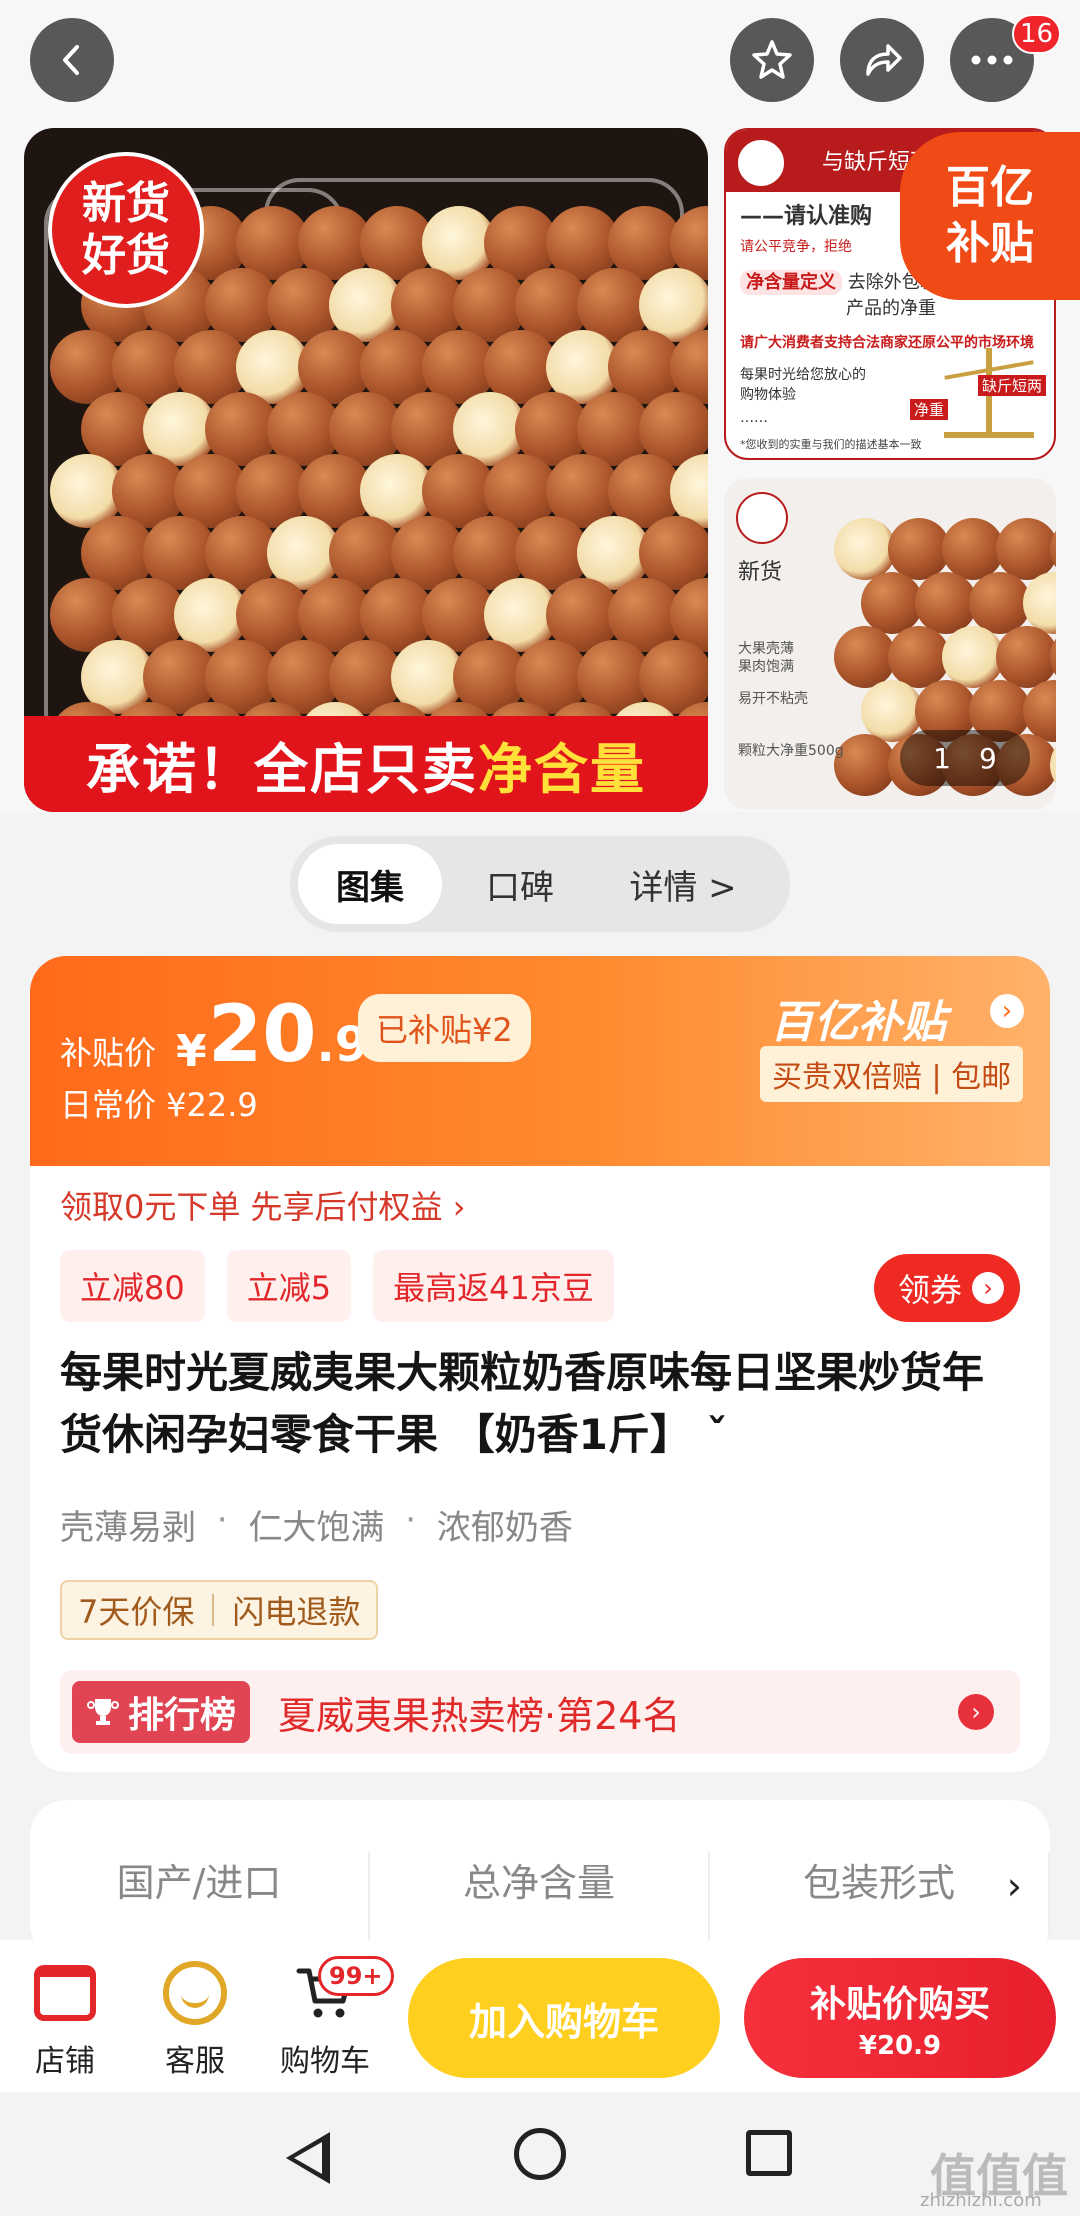 This screenshot has height=2216, width=1080. Describe the element at coordinates (213, 1610) in the screenshot. I see `divider` at that location.